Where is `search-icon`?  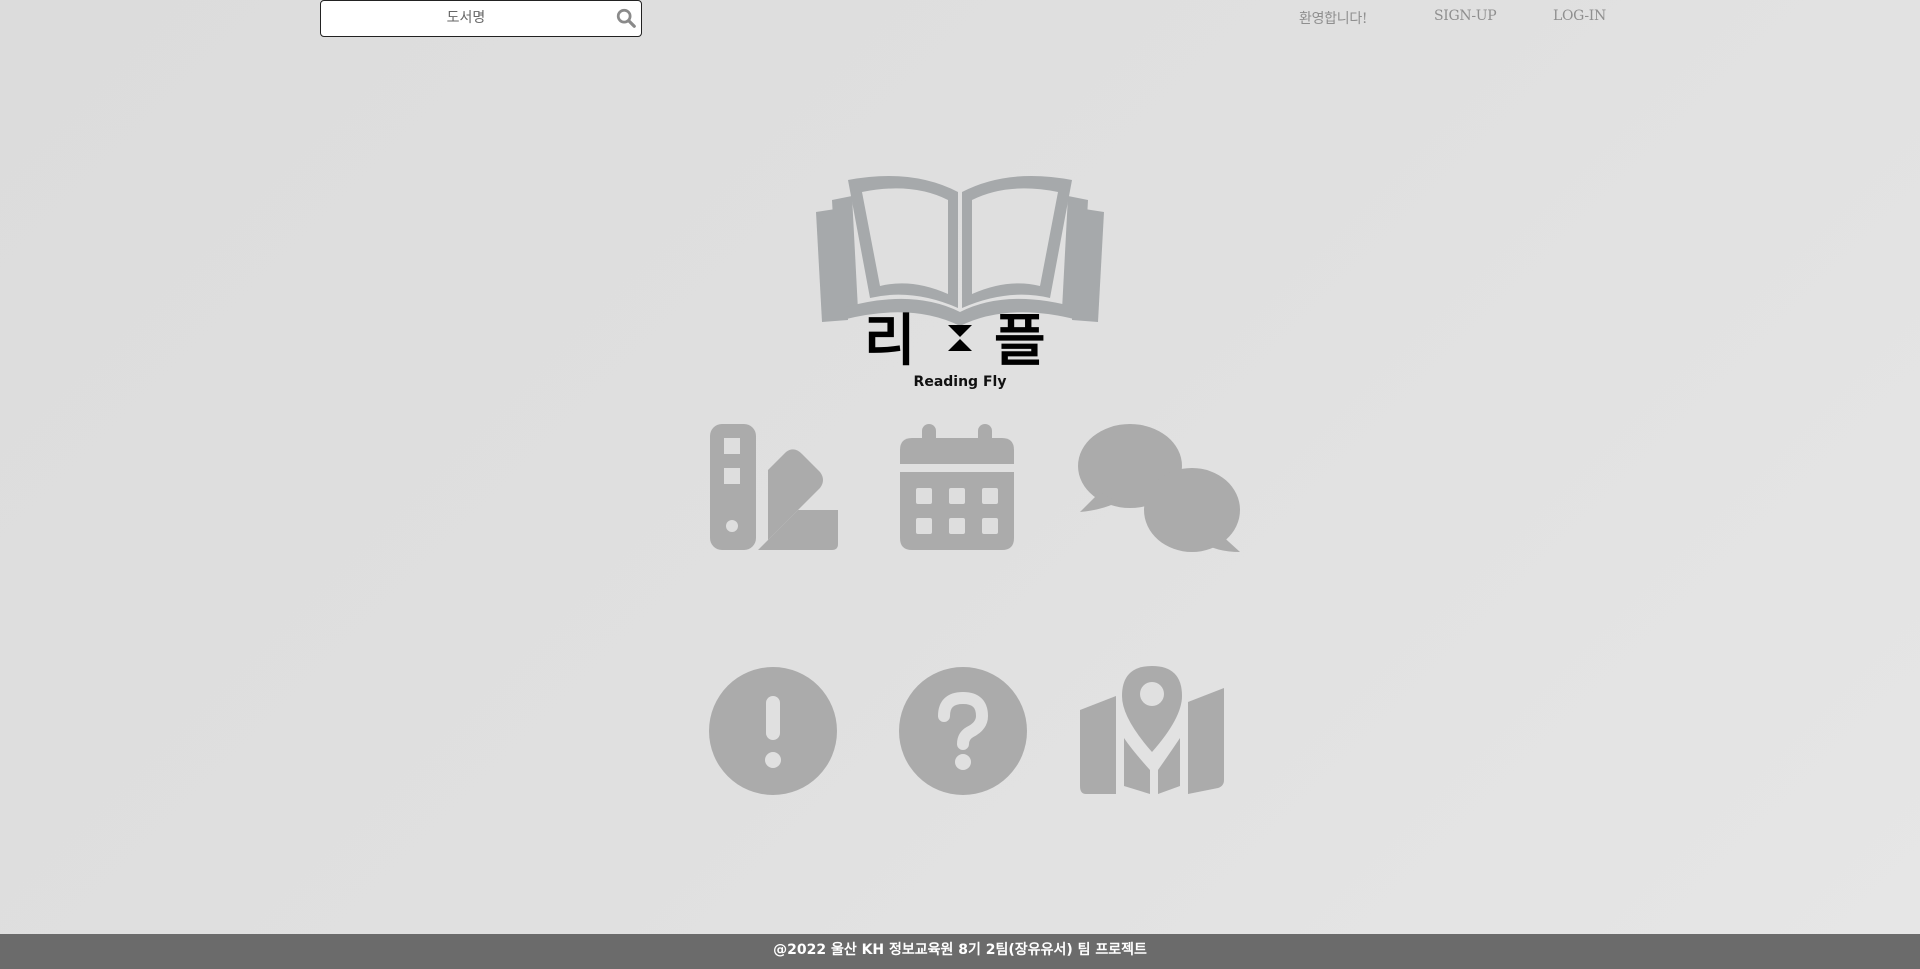
search-icon is located at coordinates (626, 18).